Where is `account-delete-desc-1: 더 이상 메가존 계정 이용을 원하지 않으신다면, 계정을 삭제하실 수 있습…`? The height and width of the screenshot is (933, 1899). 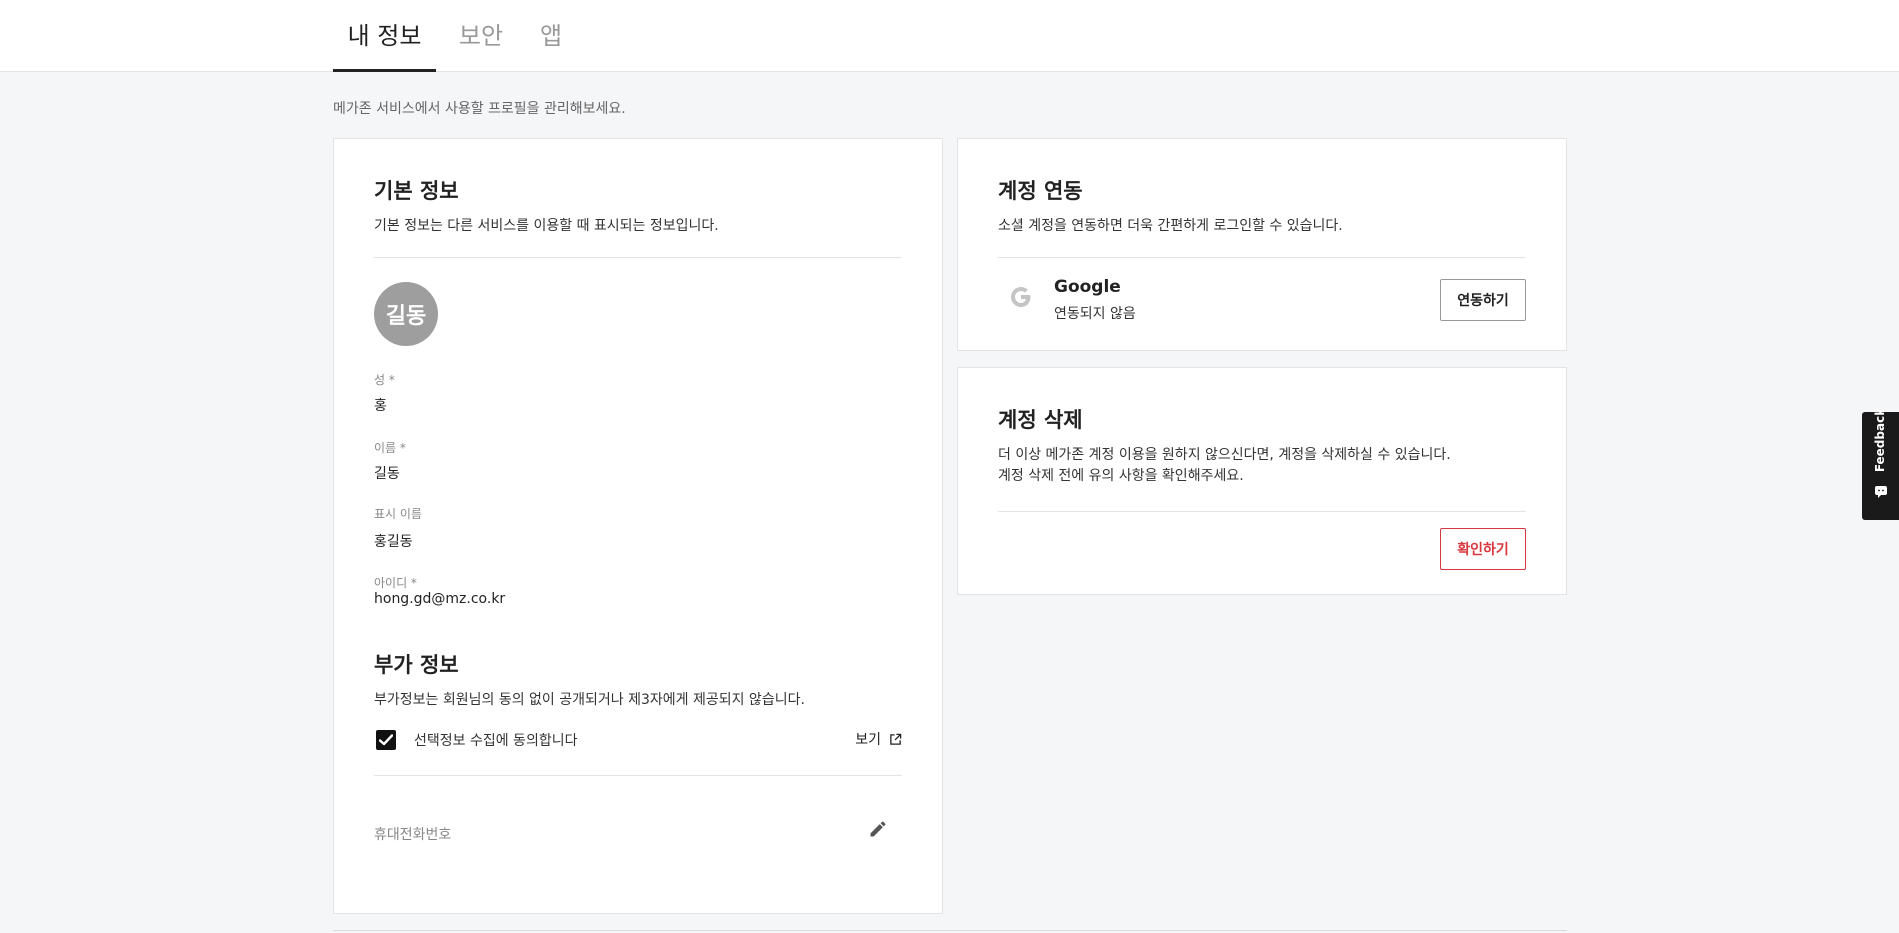 account-delete-desc-1: 더 이상 메가존 계정 이용을 원하지 않으신다면, 계정을 삭제하실 수 있습… is located at coordinates (1224, 455).